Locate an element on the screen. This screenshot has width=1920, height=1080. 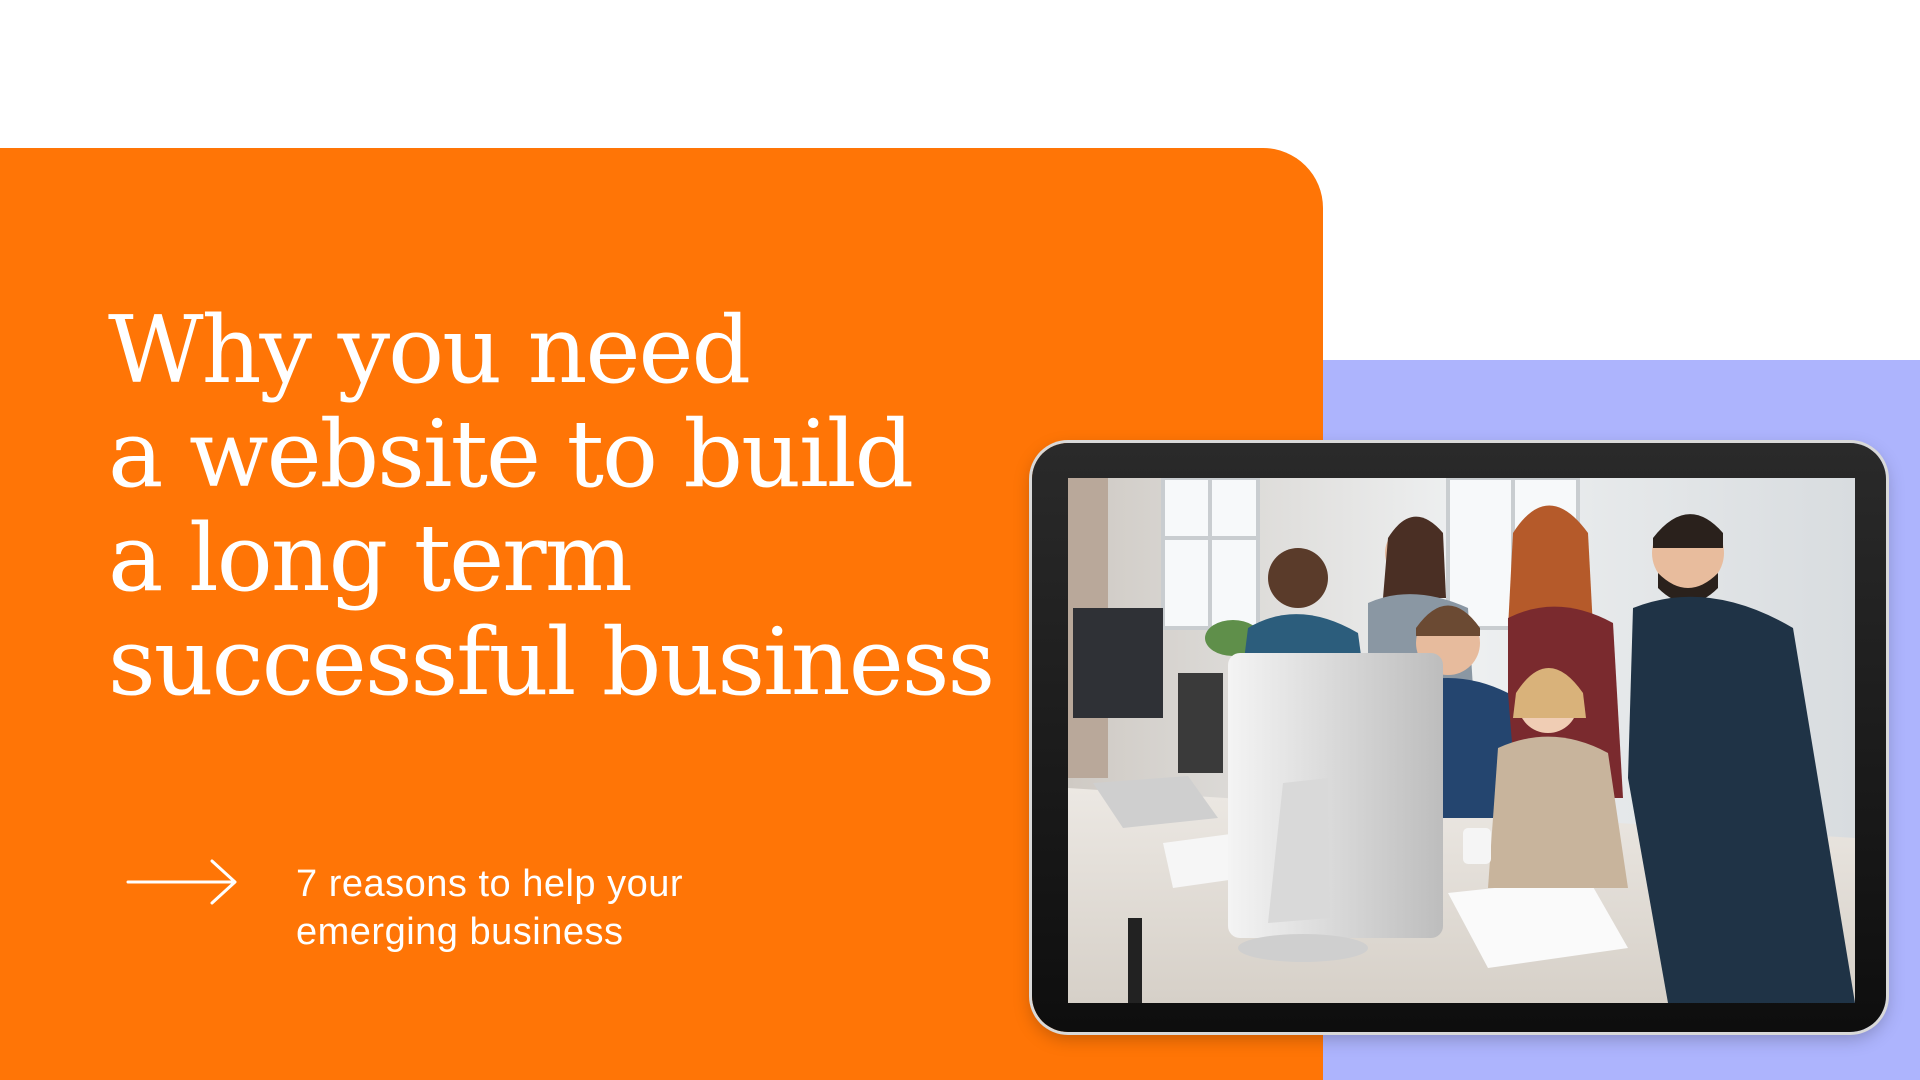
arrow-right-icon is located at coordinates (181, 882).